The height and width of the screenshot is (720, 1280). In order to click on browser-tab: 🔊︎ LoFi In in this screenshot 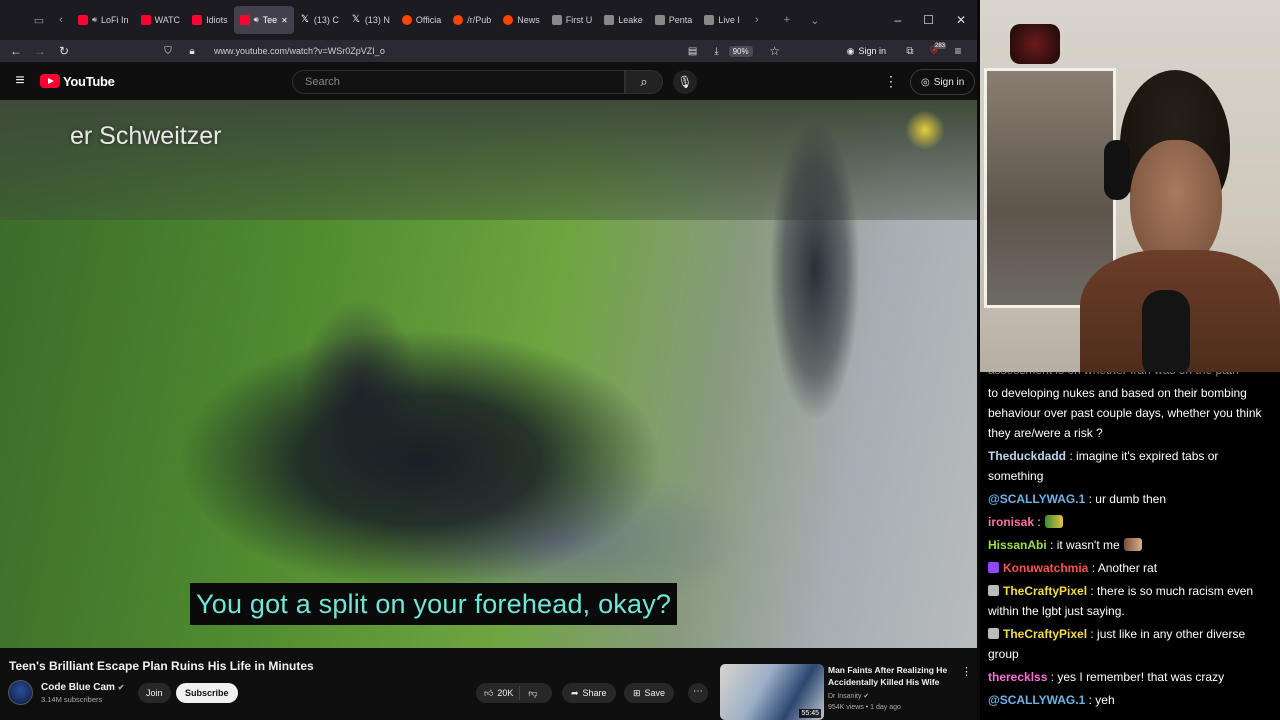, I will do `click(103, 20)`.